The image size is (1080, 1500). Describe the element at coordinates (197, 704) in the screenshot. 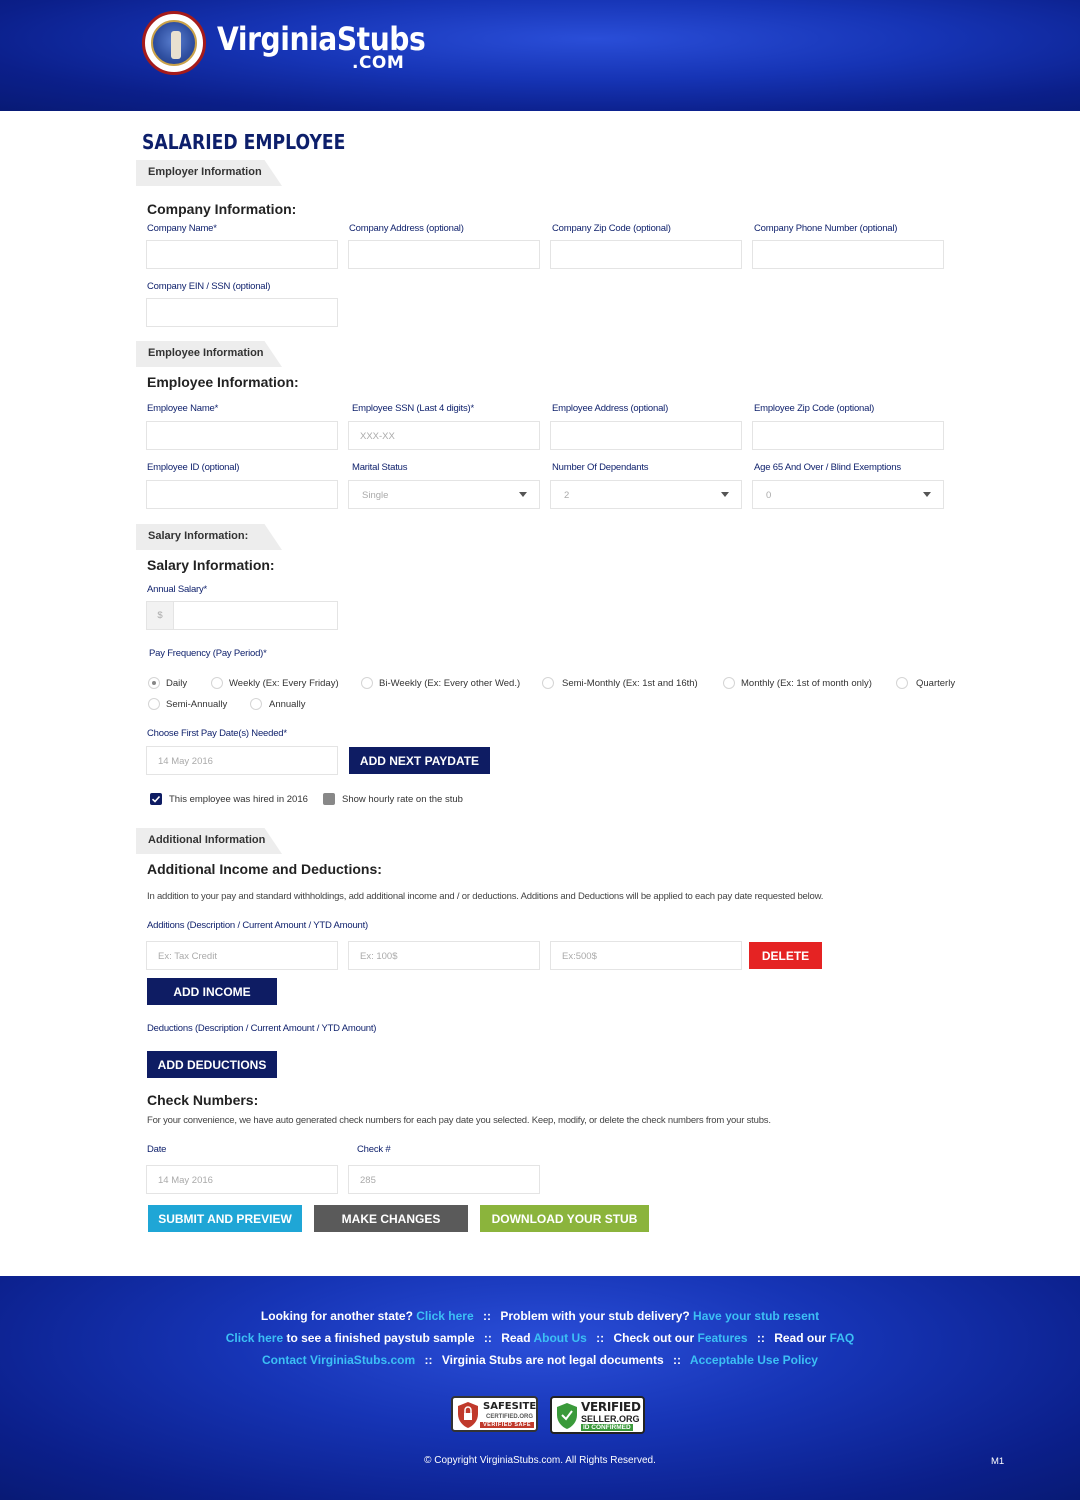

I see `radio-semiannually-label: Semi-Annually` at that location.